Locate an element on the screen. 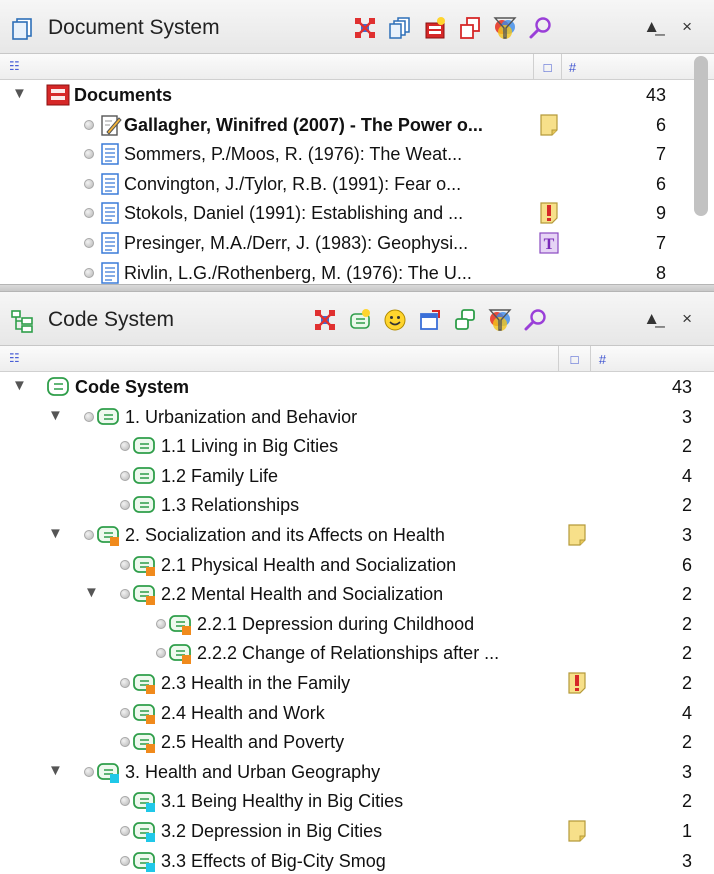 The image size is (714, 874). tree-row-code: 1.2 Family Life 4 is located at coordinates (357, 476).